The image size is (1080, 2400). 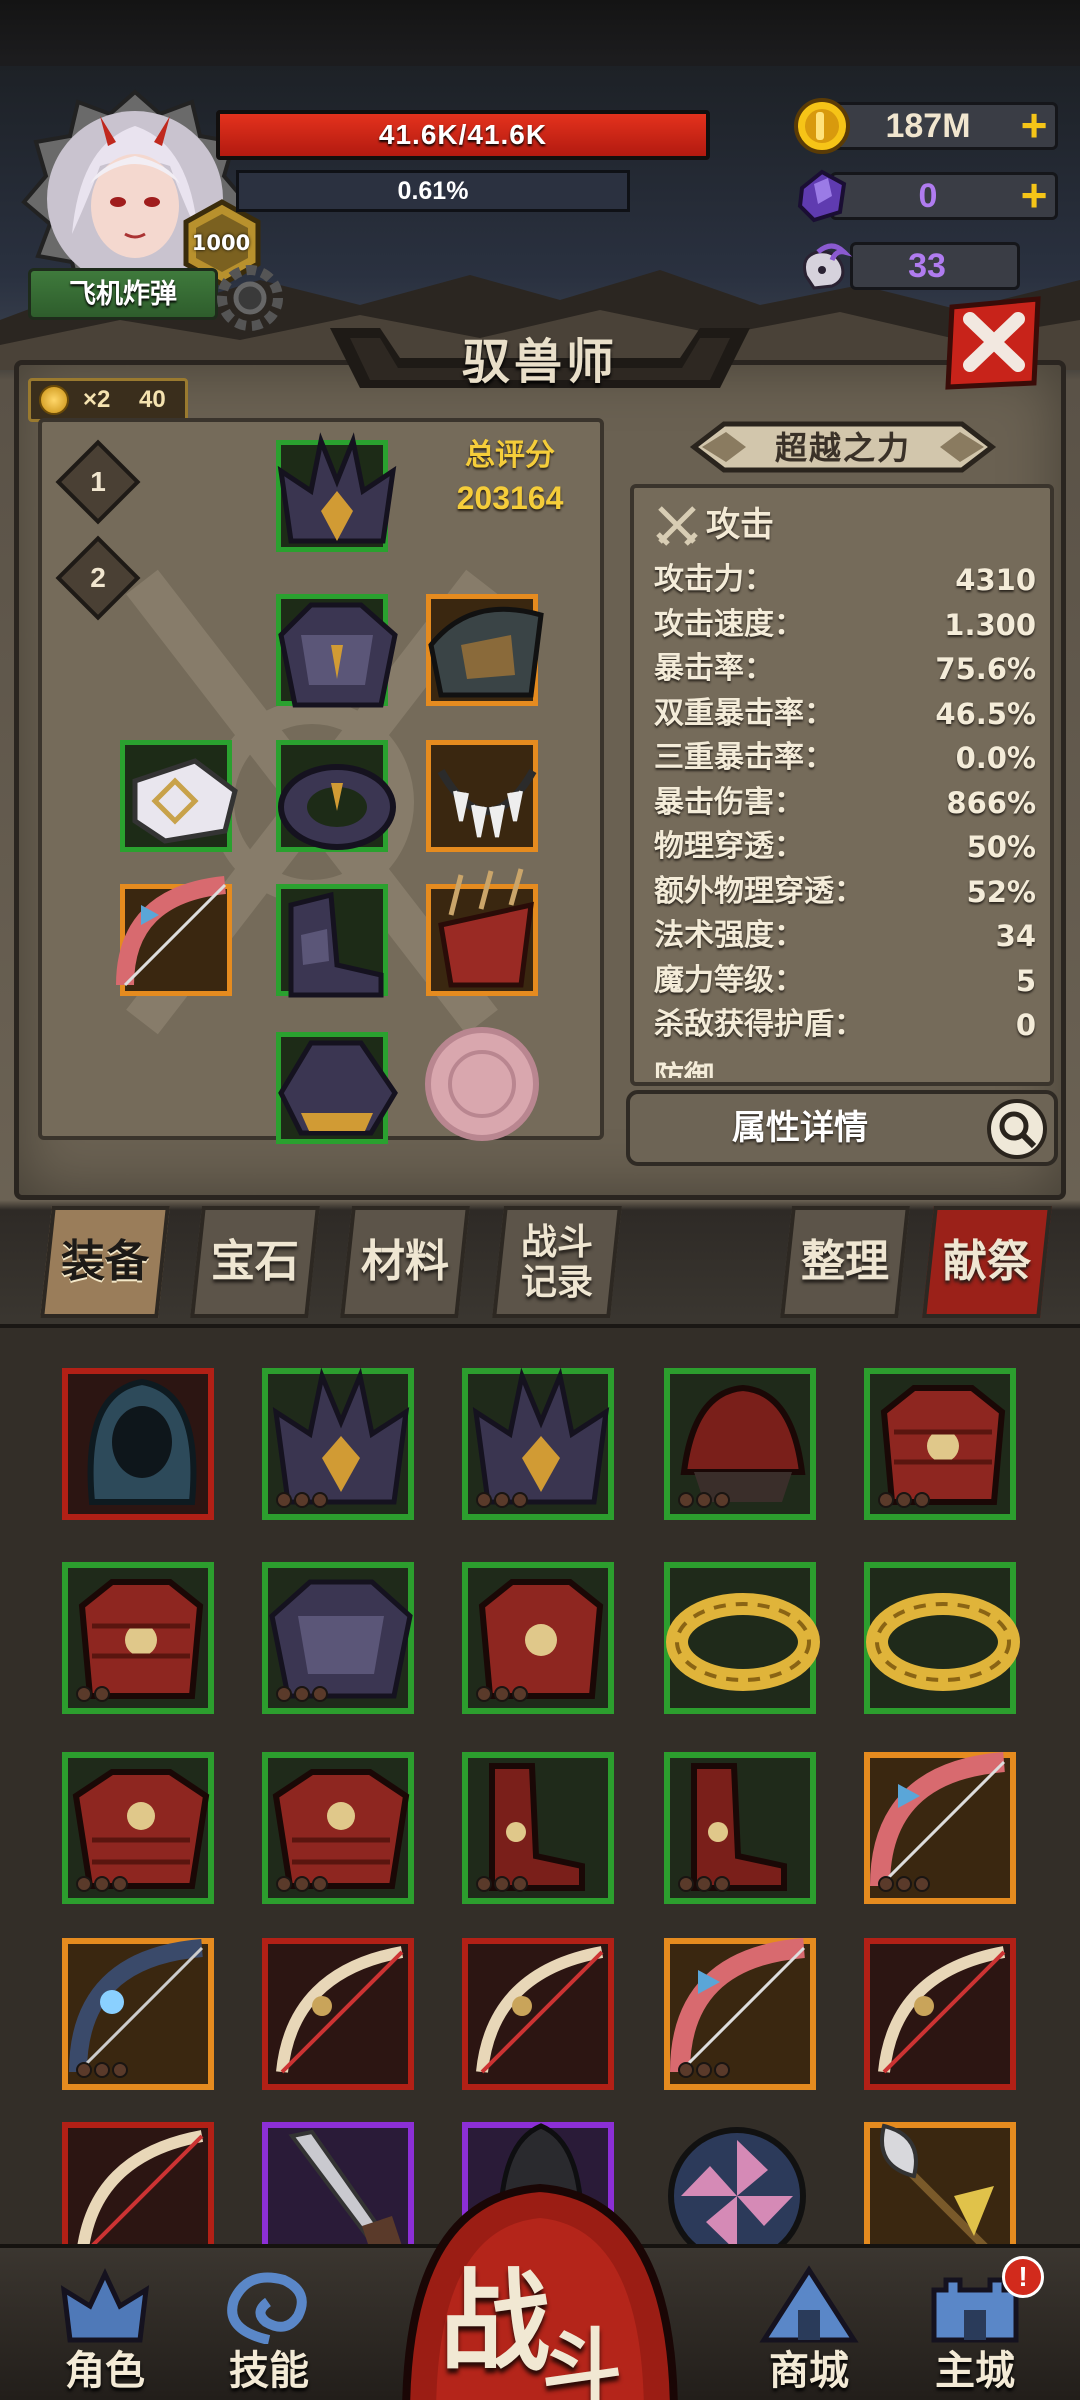 What do you see at coordinates (729, 935) in the screenshot?
I see `stat-label: 法术强度：` at bounding box center [729, 935].